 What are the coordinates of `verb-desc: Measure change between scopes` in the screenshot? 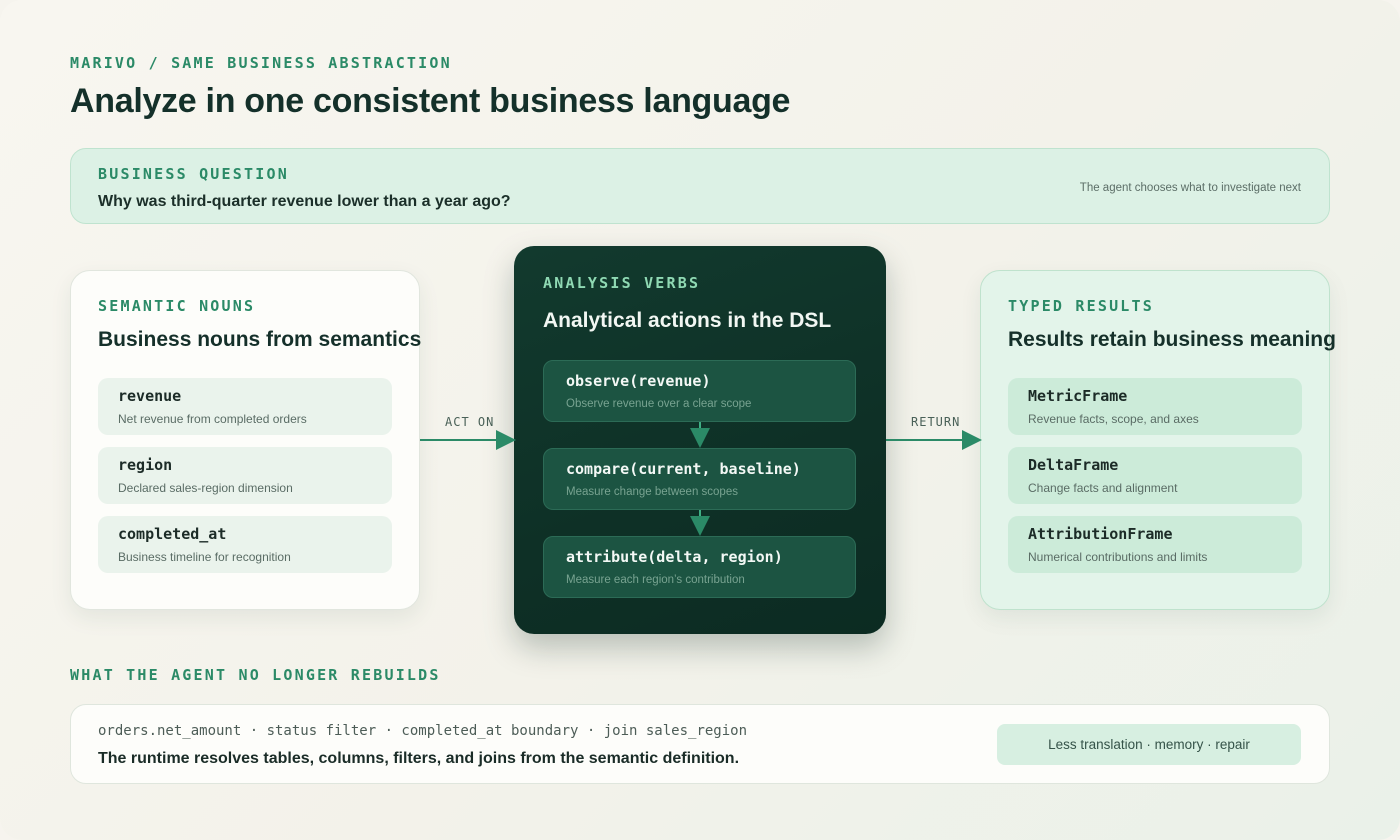 It's located at (652, 492).